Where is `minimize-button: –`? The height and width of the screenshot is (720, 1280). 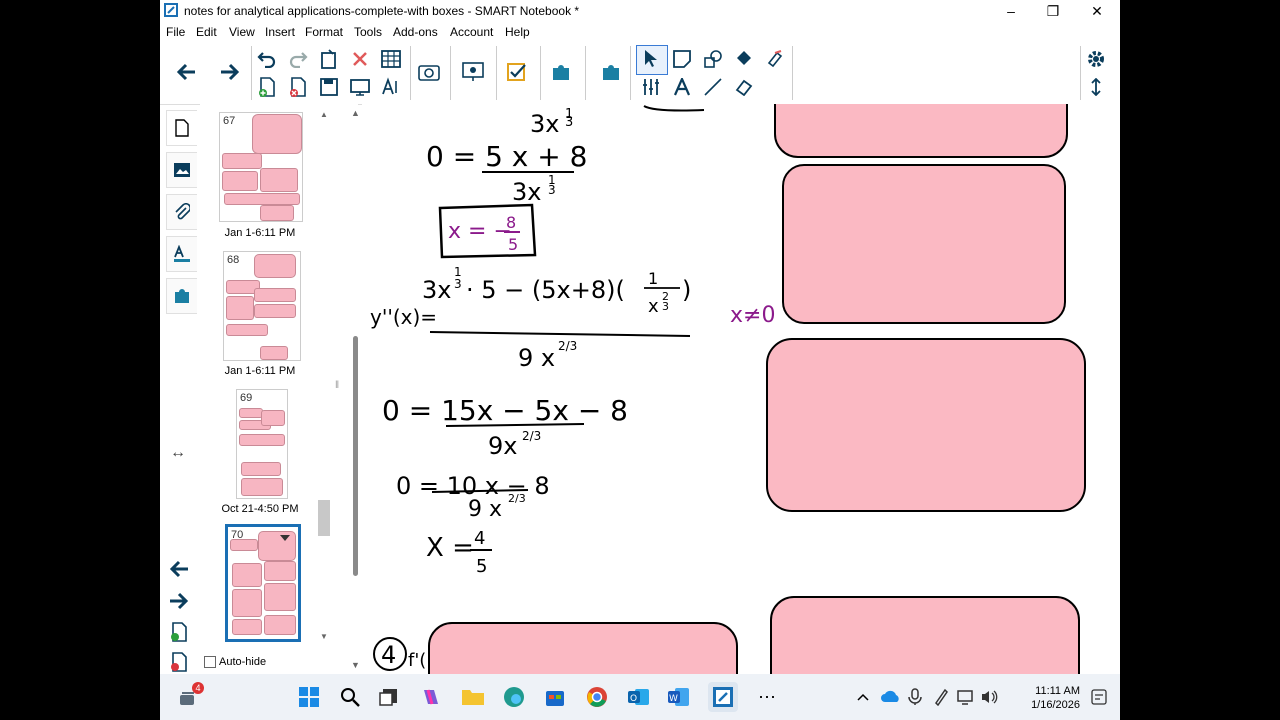 minimize-button: – is located at coordinates (1011, 11).